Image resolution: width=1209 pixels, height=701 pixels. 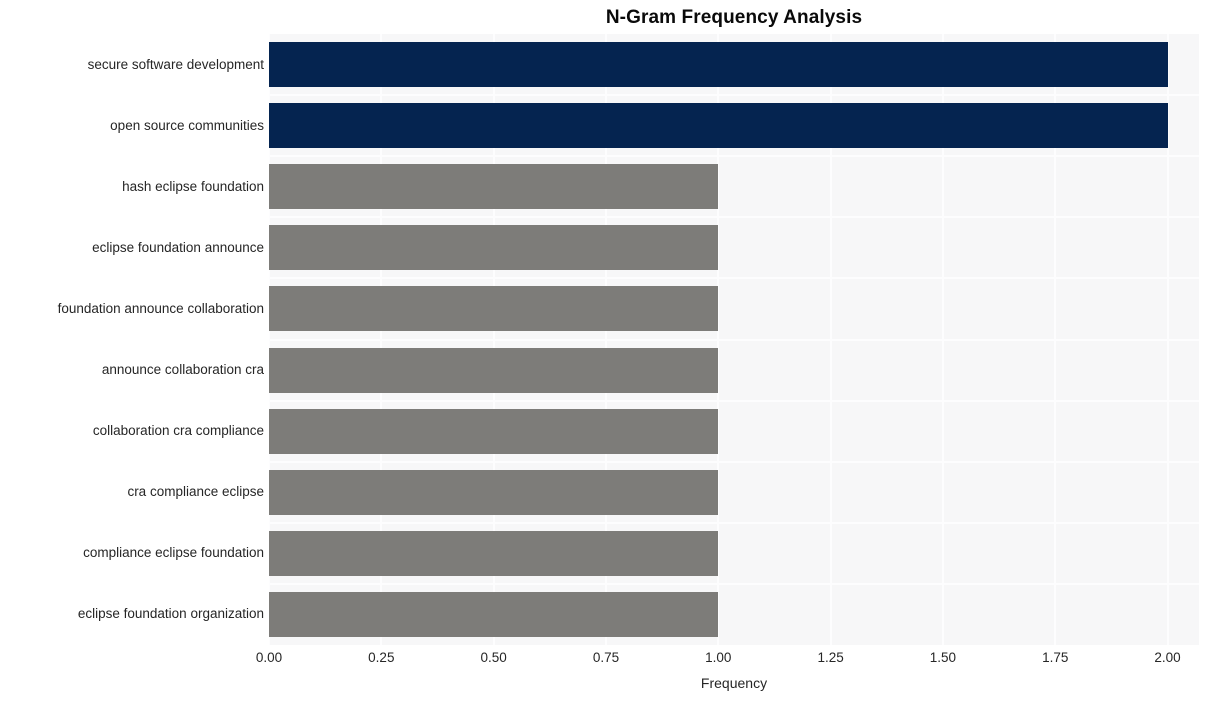 What do you see at coordinates (1167, 657) in the screenshot?
I see `x-axis-tick-label: 2.00` at bounding box center [1167, 657].